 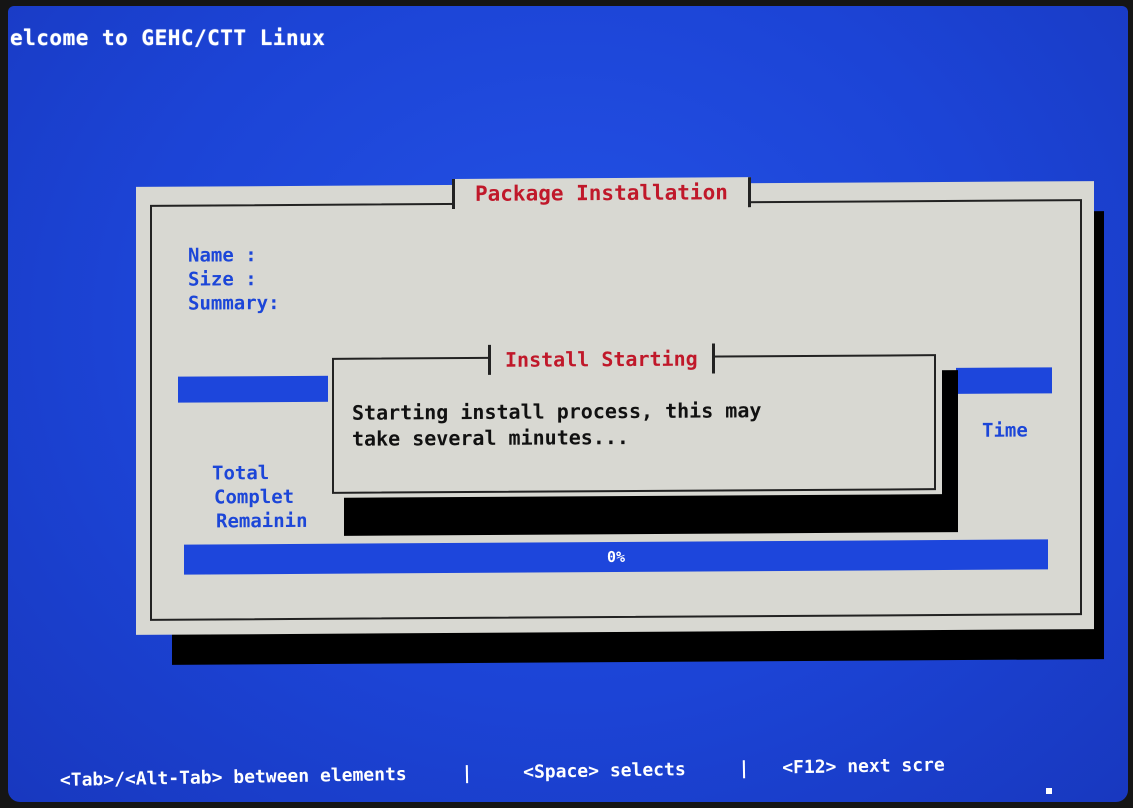 What do you see at coordinates (601, 193) in the screenshot?
I see `dialog-title: Package Installation` at bounding box center [601, 193].